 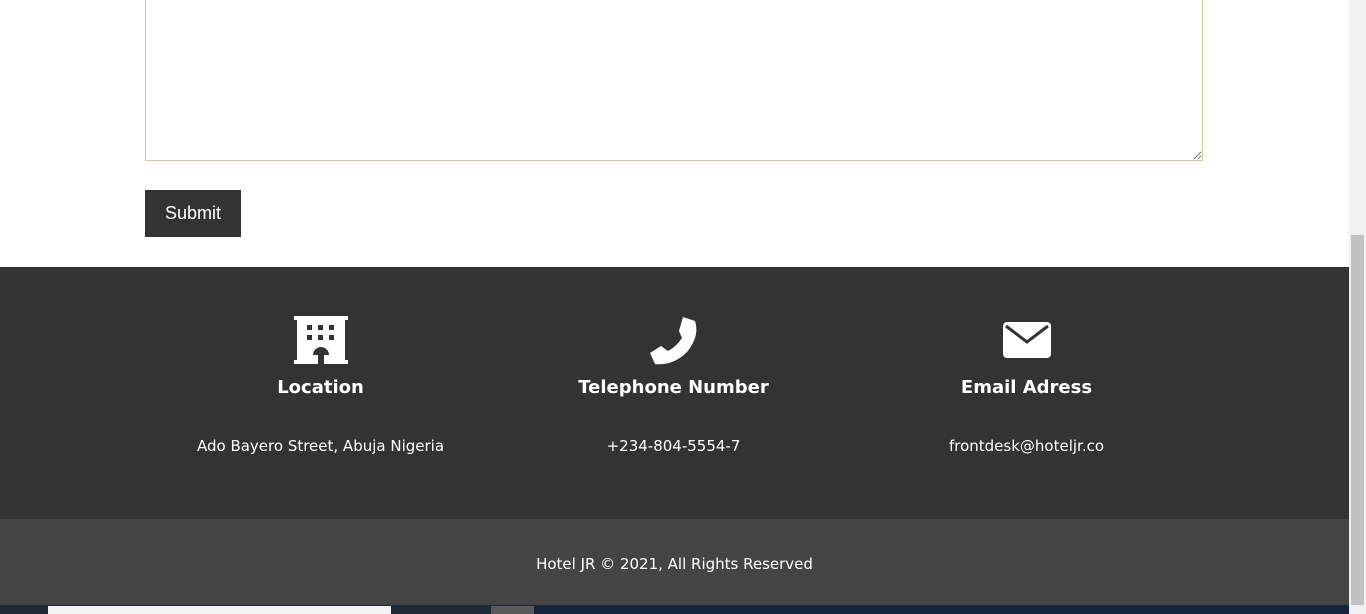 What do you see at coordinates (673, 446) in the screenshot?
I see `telephone-value: +234-804-5554-7` at bounding box center [673, 446].